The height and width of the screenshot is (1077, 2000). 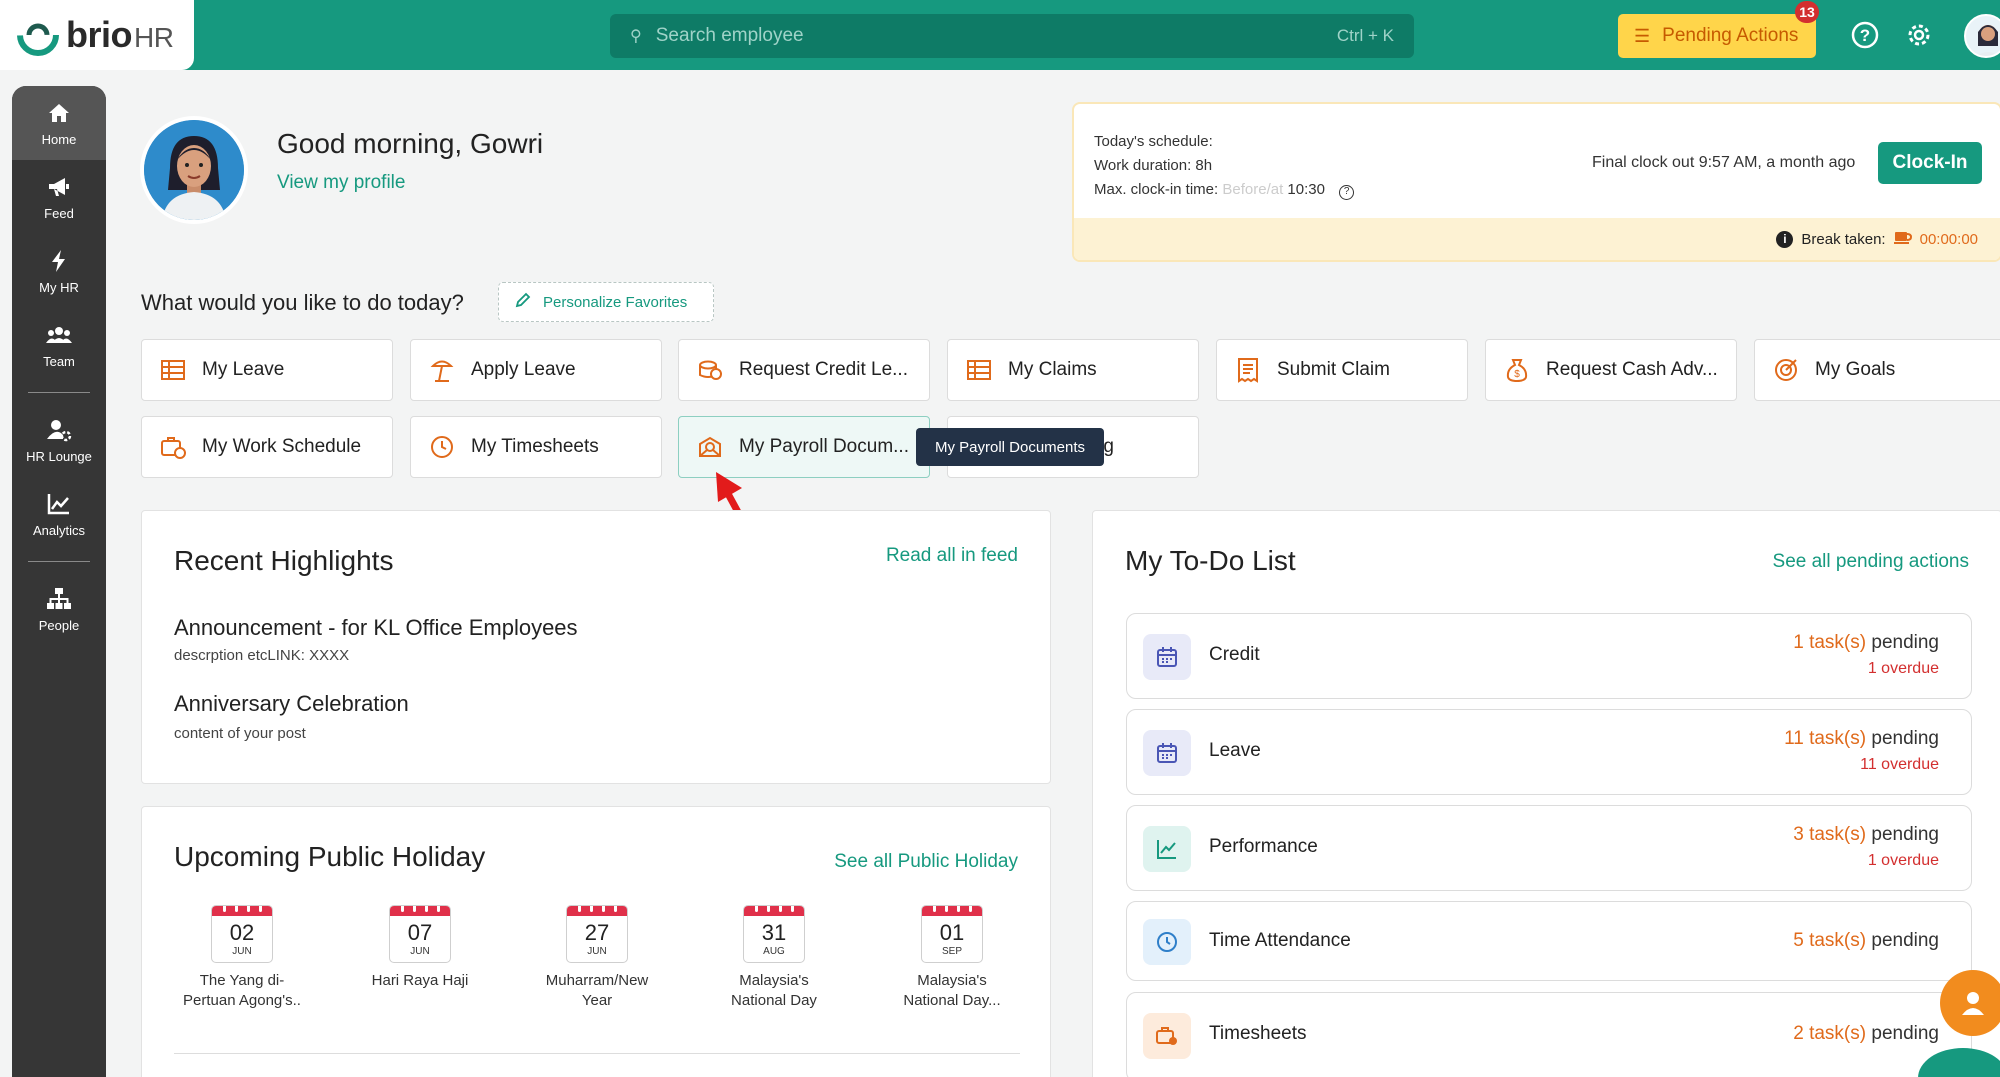 I want to click on max-clockin-qualifier: Before/at, so click(x=1253, y=189).